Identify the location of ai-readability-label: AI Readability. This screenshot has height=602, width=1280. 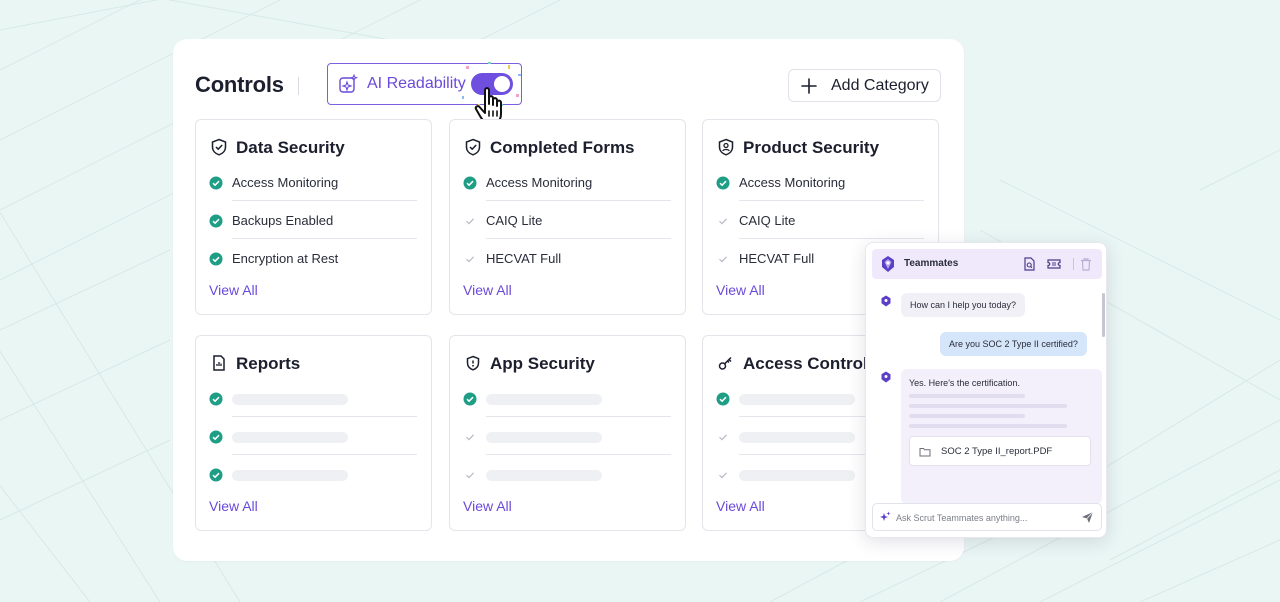
(416, 83).